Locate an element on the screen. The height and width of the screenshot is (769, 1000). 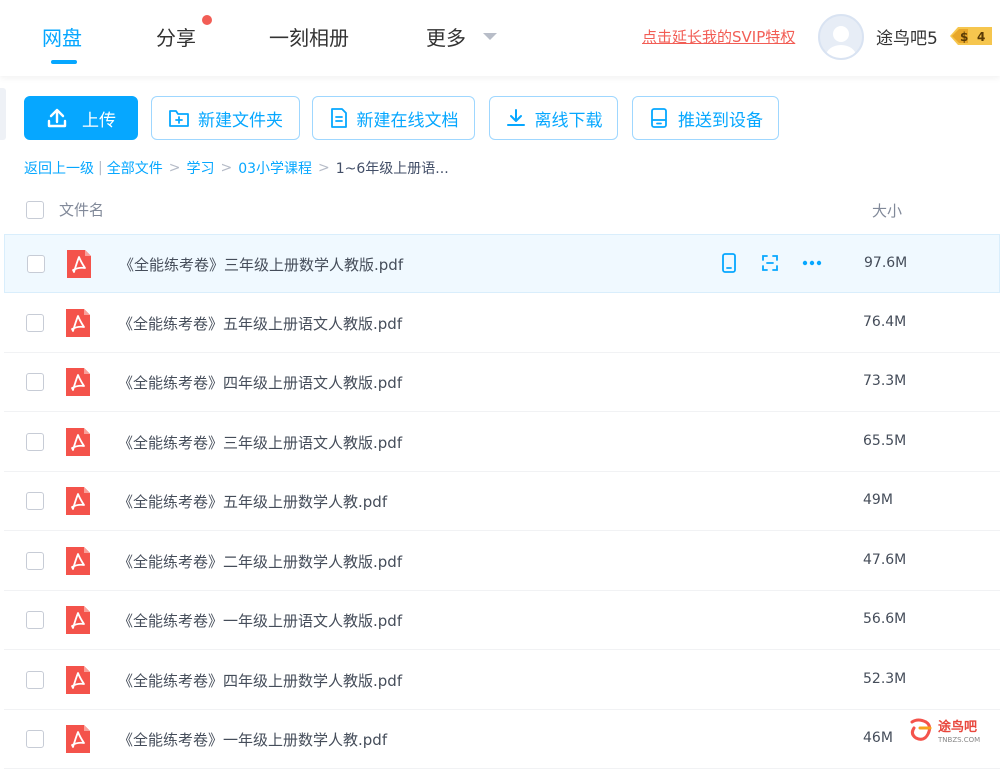
column-header-filename: 文件名 is located at coordinates (81, 209).